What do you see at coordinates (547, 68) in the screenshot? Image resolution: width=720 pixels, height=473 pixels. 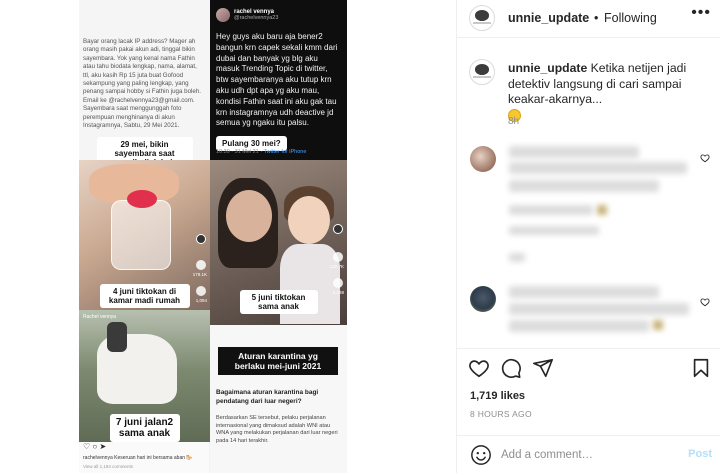 I see `caption-username-link: unnie_update` at bounding box center [547, 68].